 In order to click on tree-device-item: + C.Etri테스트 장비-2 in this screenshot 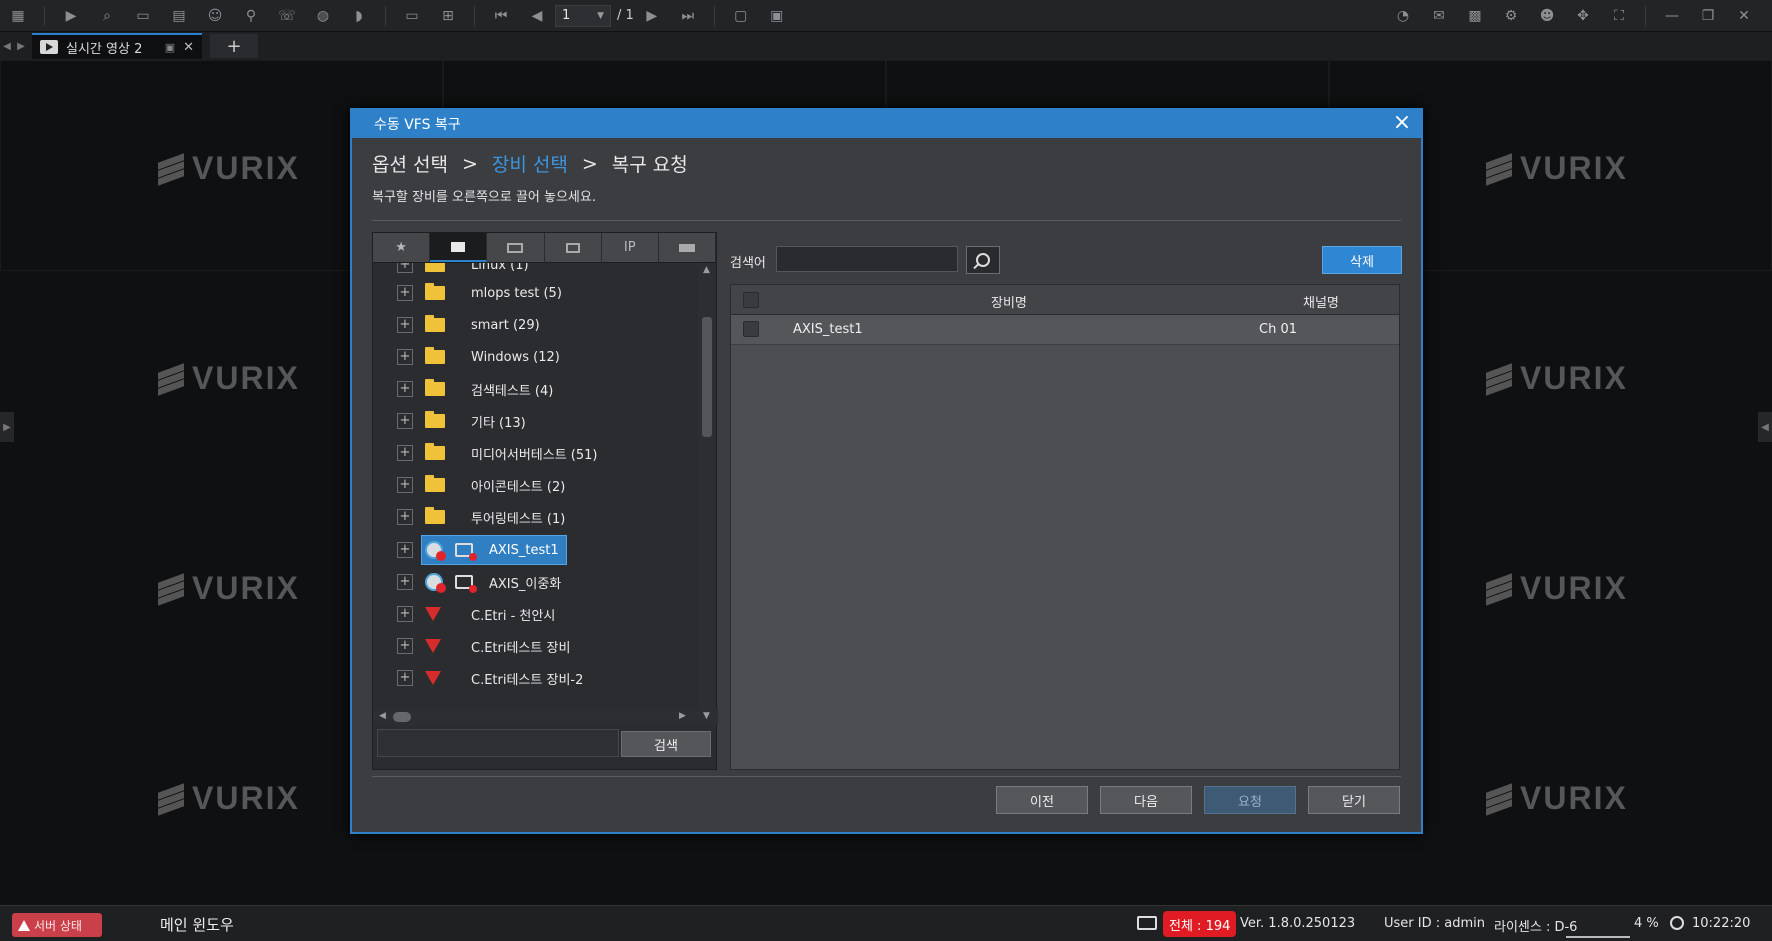, I will do `click(535, 678)`.